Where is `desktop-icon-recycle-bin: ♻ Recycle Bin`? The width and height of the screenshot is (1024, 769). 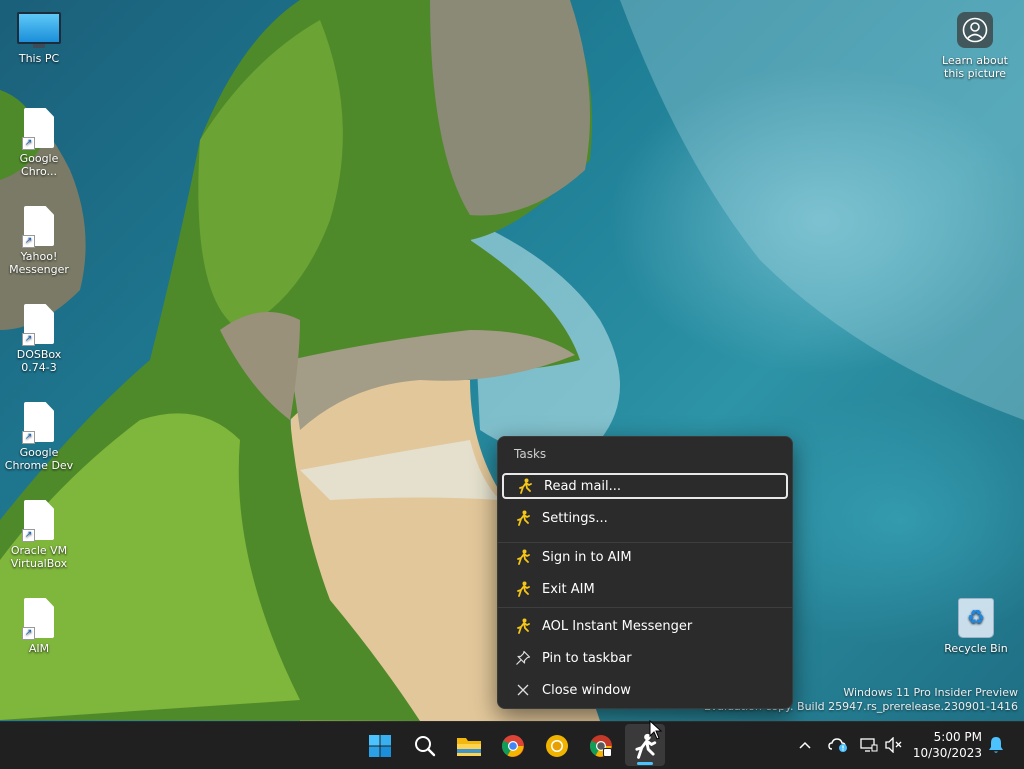
desktop-icon-recycle-bin: ♻ Recycle Bin is located at coordinates (976, 626).